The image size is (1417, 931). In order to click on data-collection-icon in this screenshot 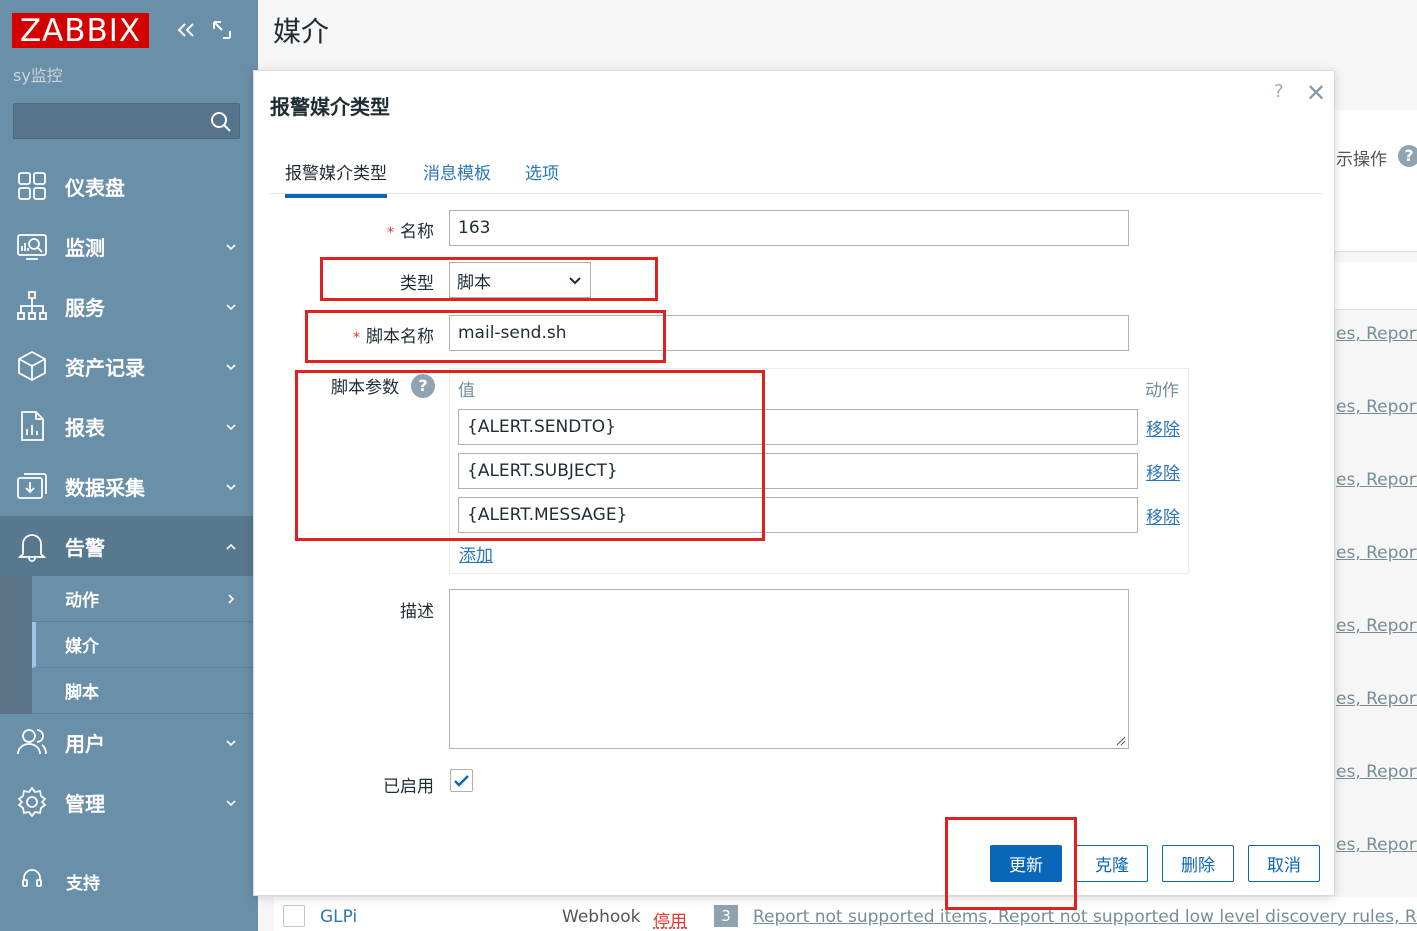, I will do `click(32, 486)`.